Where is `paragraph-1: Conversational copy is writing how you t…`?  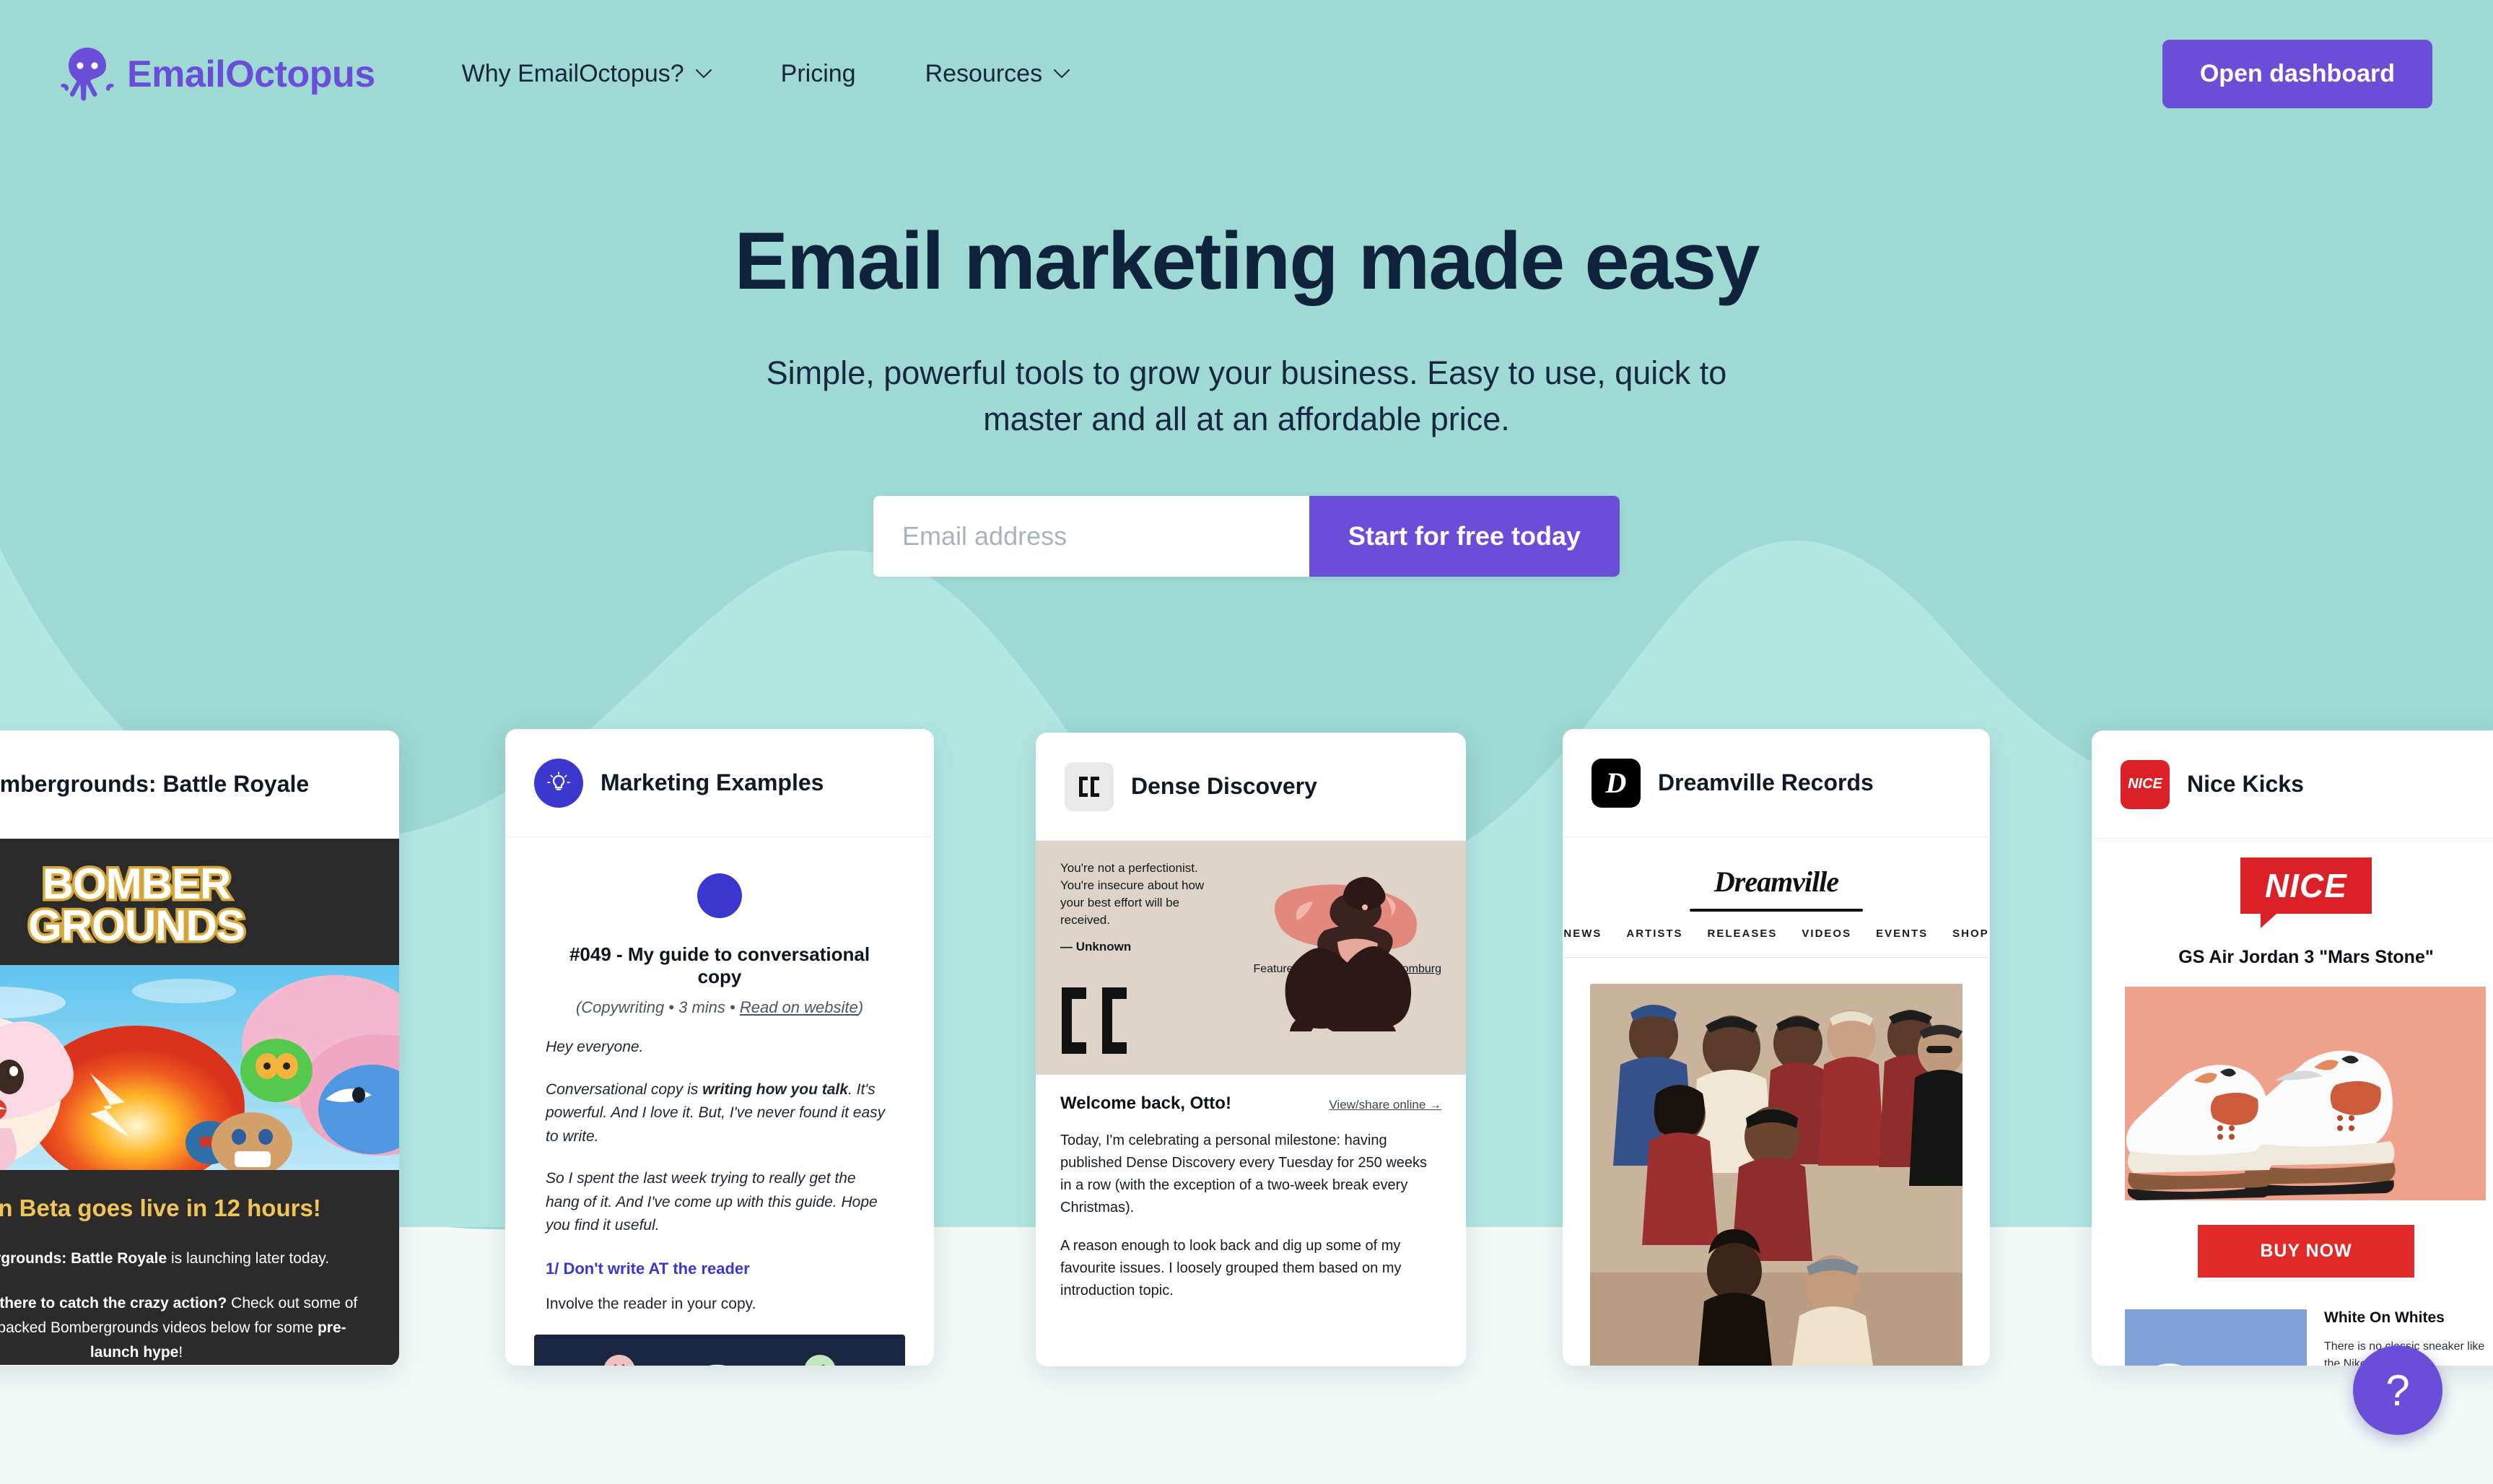
paragraph-1: Conversational copy is writing how you t… is located at coordinates (720, 1113).